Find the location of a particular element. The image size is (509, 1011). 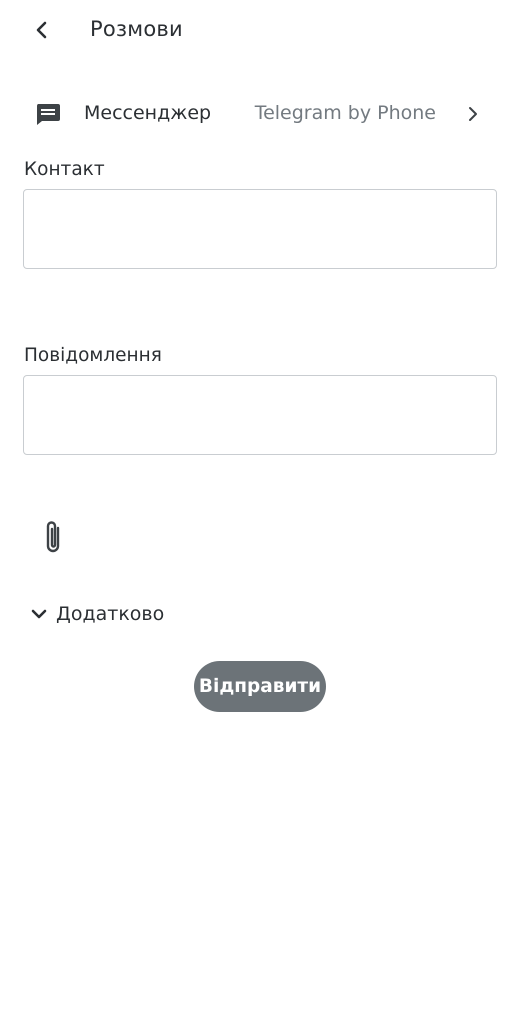

message-label: Повідомлення is located at coordinates (93, 355).